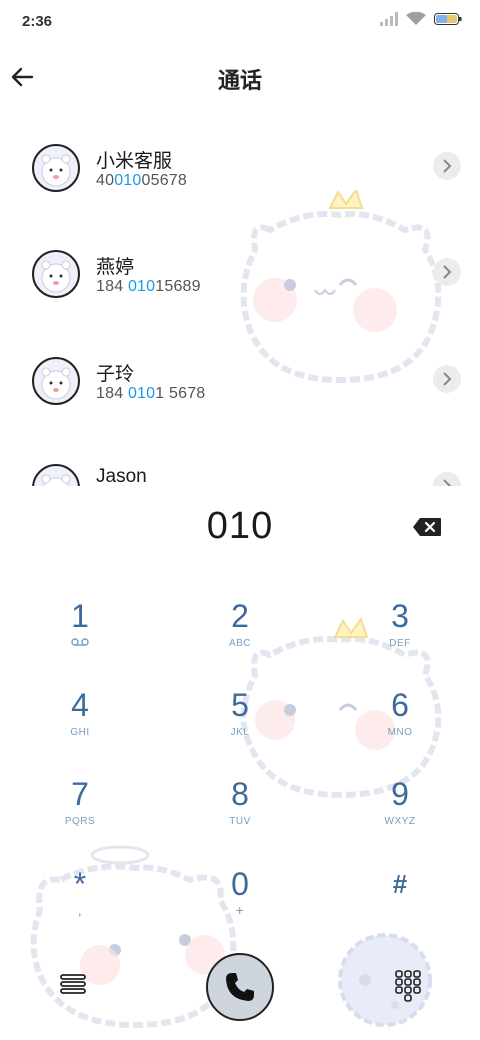 Image resolution: width=480 pixels, height=1040 pixels. I want to click on contact-name: Jason, so click(121, 476).